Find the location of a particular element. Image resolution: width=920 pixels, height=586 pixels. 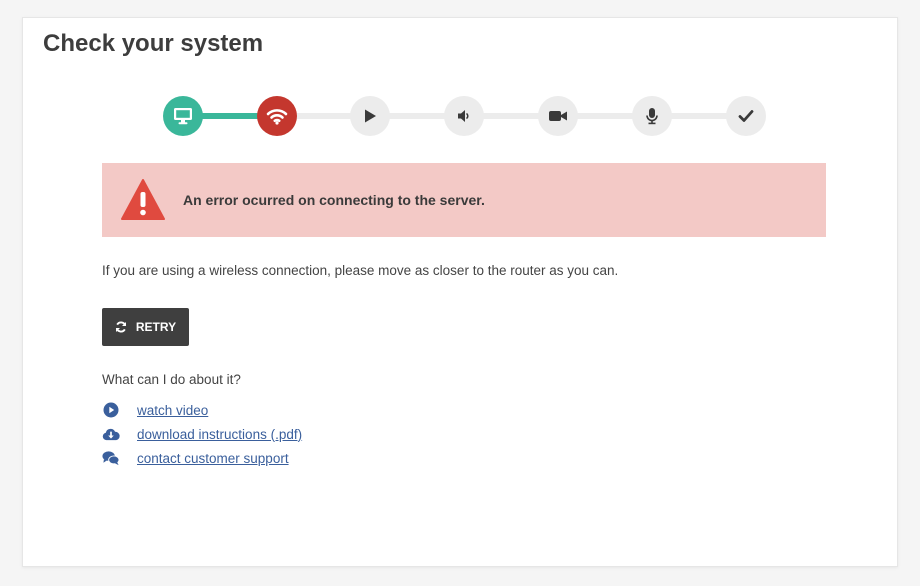

play-icon is located at coordinates (370, 116).